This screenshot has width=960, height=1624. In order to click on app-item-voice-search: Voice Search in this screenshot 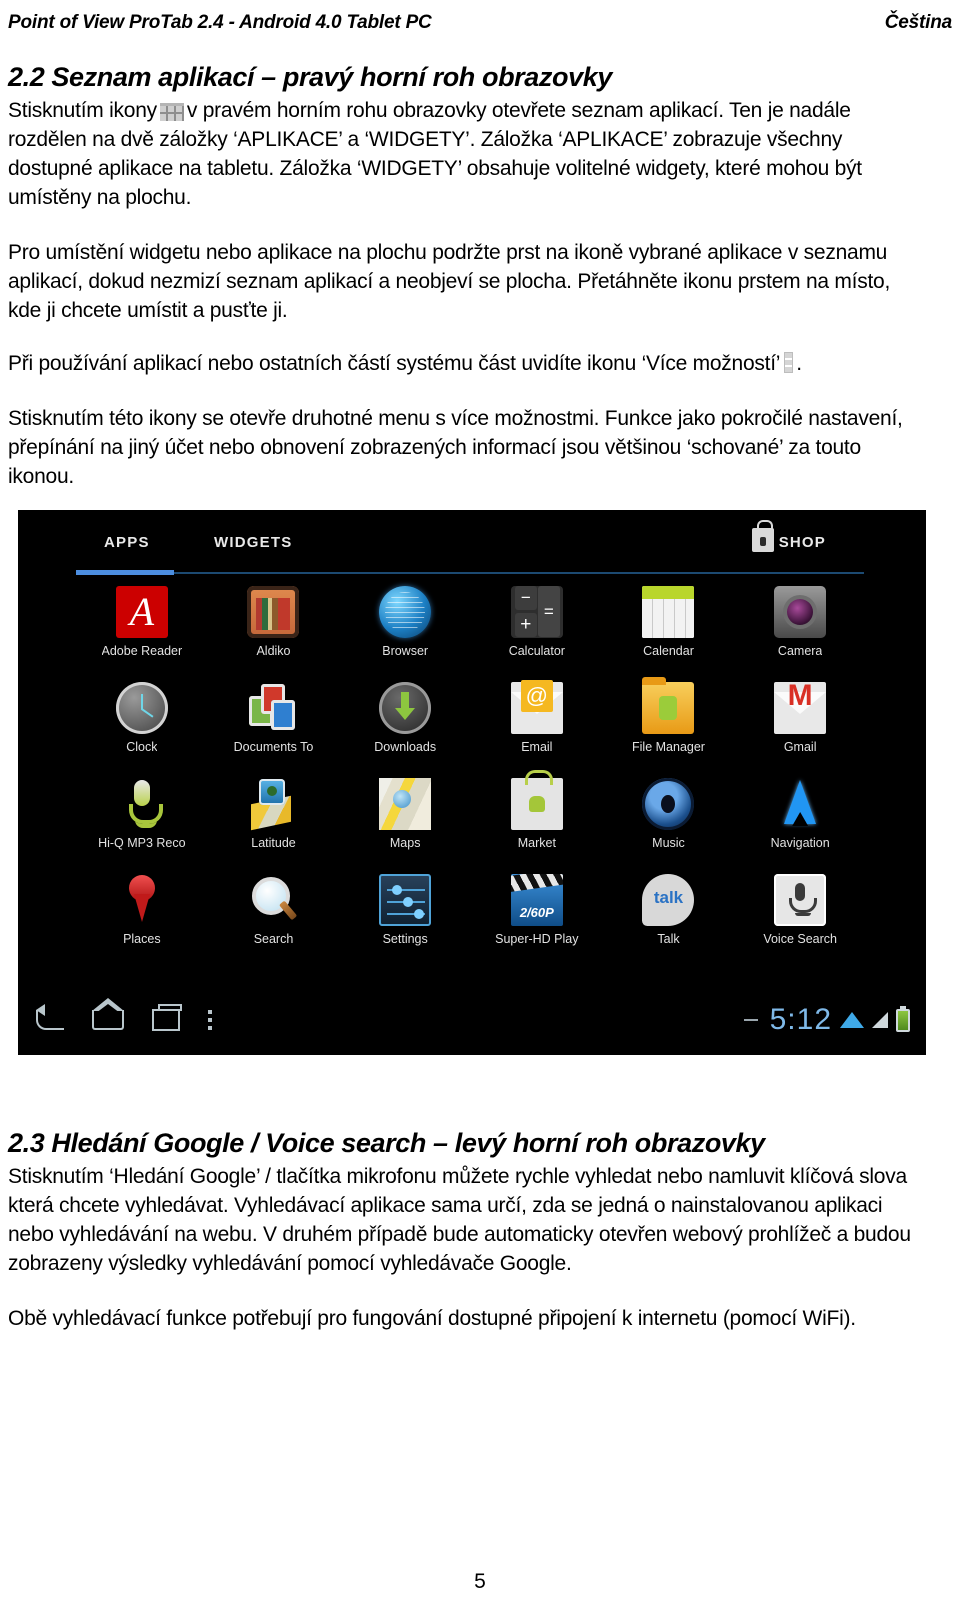, I will do `click(800, 918)`.